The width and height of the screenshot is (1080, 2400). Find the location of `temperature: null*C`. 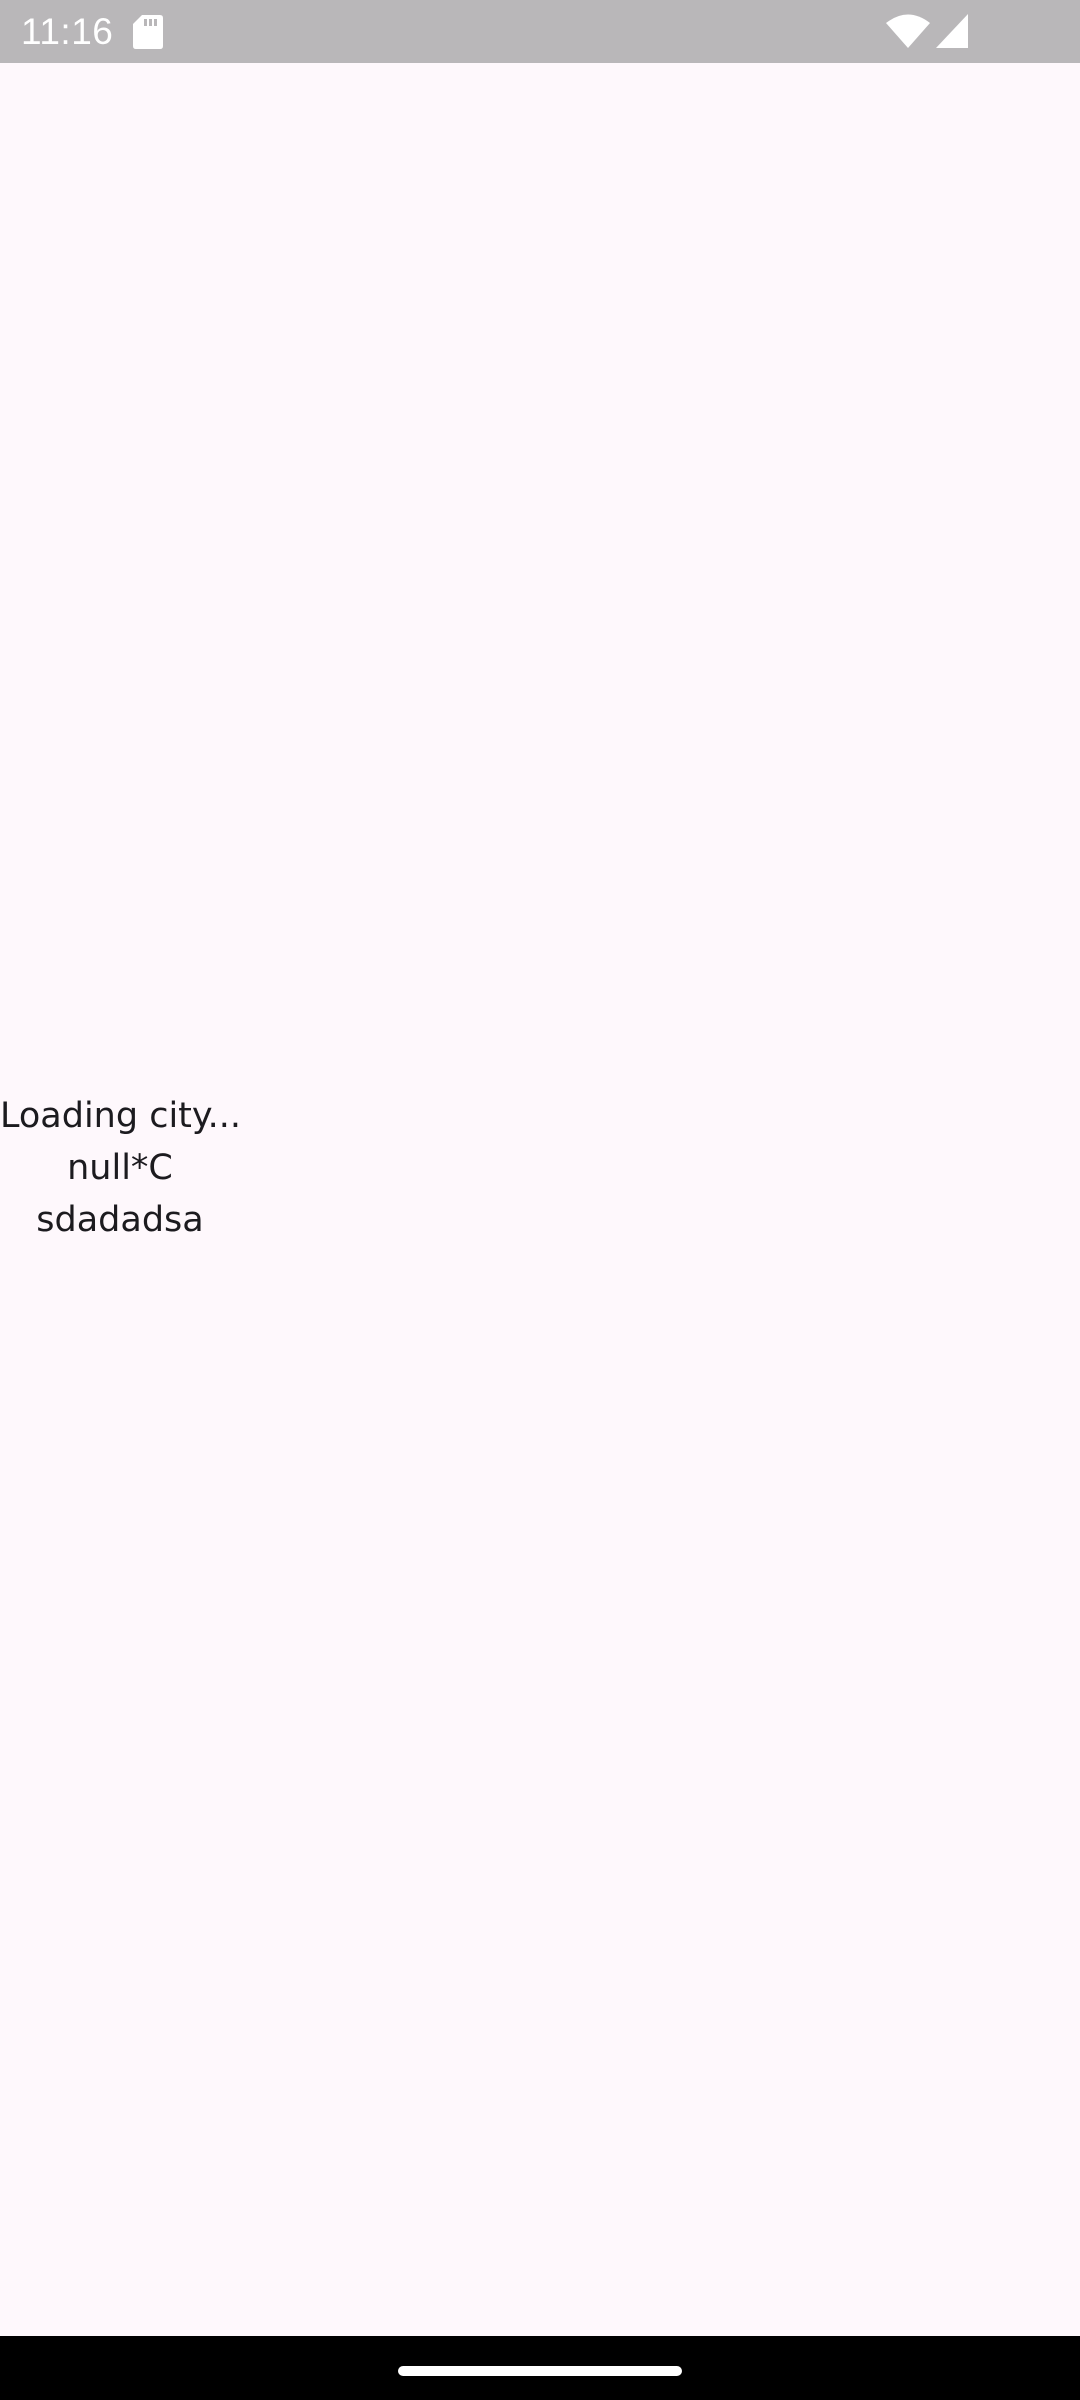

temperature: null*C is located at coordinates (120, 1168).